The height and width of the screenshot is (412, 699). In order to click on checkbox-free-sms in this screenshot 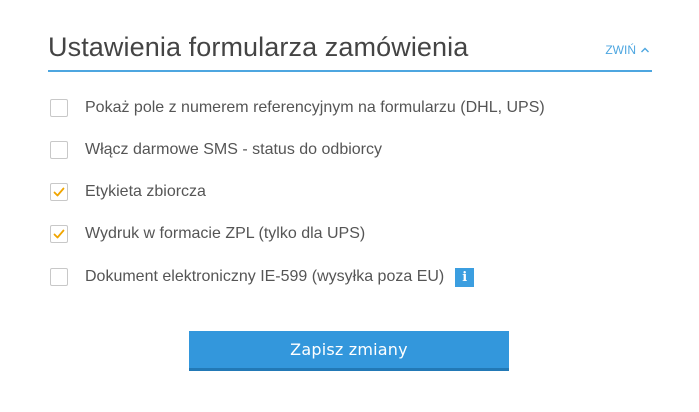, I will do `click(59, 150)`.